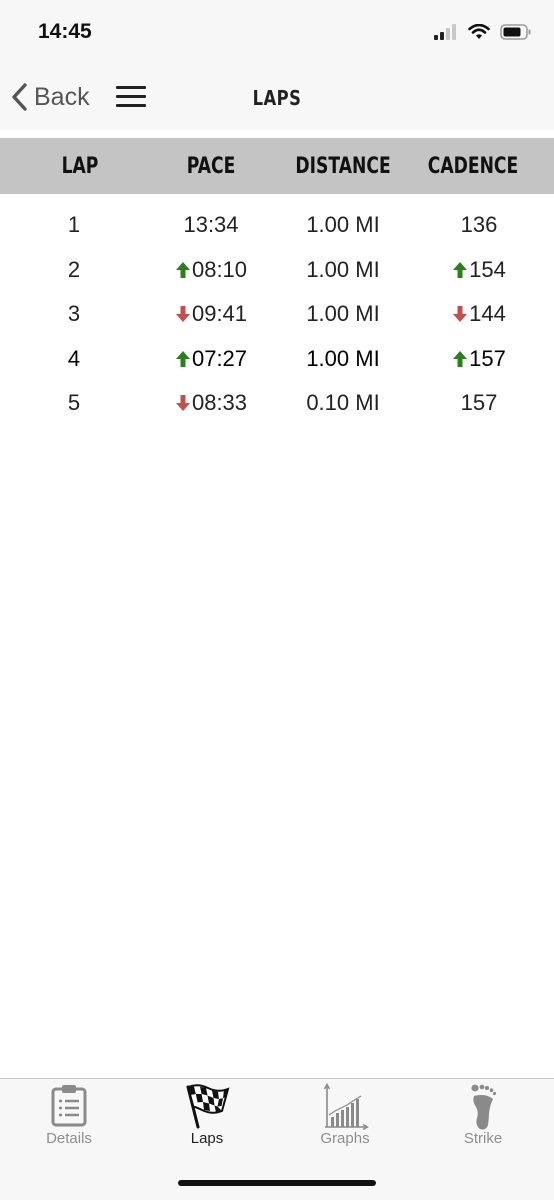 The width and height of the screenshot is (554, 1200). I want to click on table-row: 4 07:27 1.00 MI 157, so click(277, 360).